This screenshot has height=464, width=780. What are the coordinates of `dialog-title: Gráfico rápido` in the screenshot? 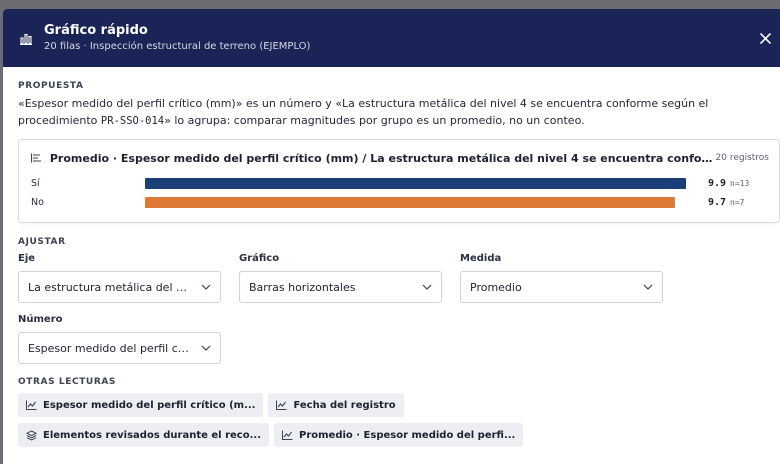 It's located at (96, 30).